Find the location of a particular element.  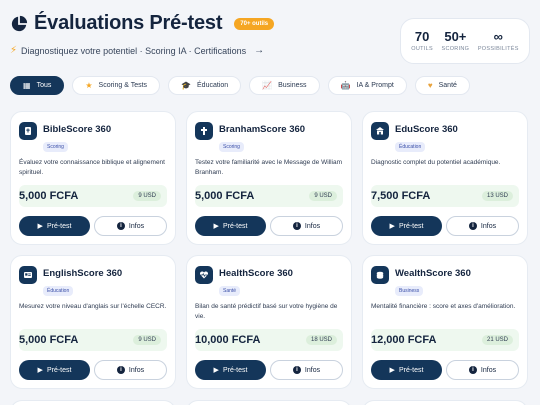

stat-possibilities: ∞ POSSIBILITÉS is located at coordinates (498, 41).